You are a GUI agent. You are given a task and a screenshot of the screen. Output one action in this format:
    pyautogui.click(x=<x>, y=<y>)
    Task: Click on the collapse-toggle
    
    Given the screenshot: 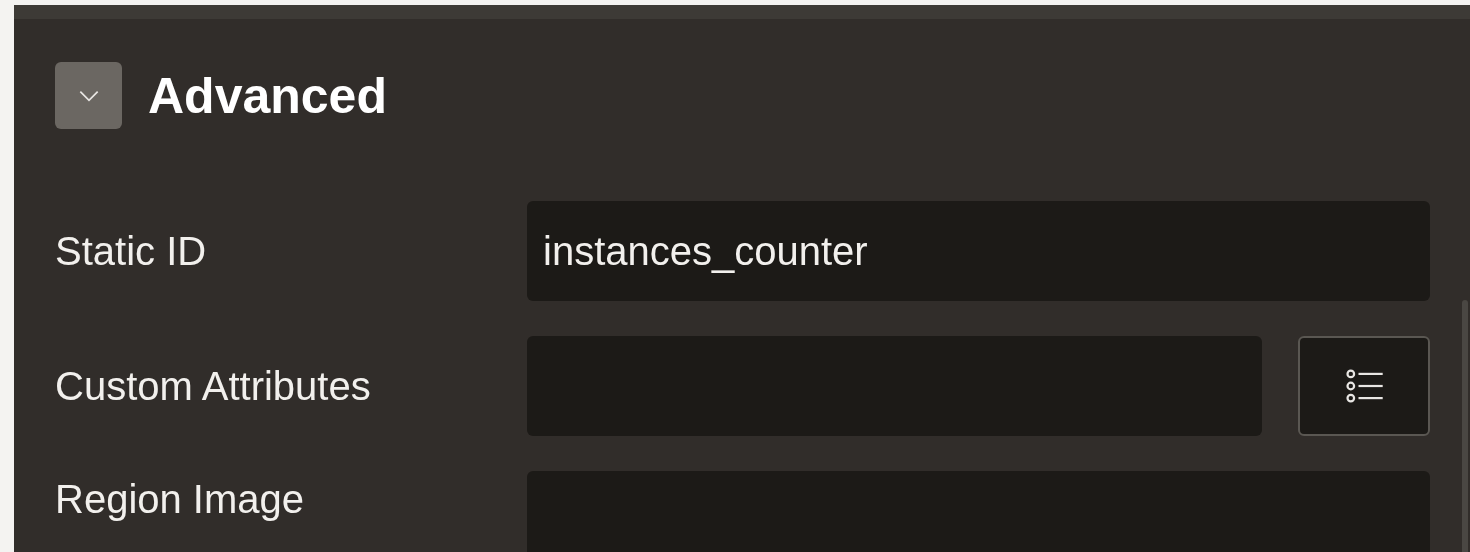 What is the action you would take?
    pyautogui.click(x=88, y=95)
    